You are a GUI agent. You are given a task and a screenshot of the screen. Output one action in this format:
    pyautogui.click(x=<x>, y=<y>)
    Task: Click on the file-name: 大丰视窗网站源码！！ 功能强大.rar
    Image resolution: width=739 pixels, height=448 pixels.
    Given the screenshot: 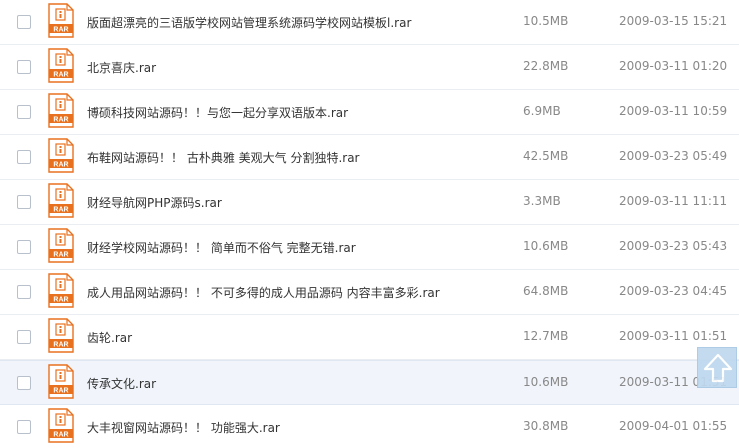 What is the action you would take?
    pyautogui.click(x=183, y=427)
    